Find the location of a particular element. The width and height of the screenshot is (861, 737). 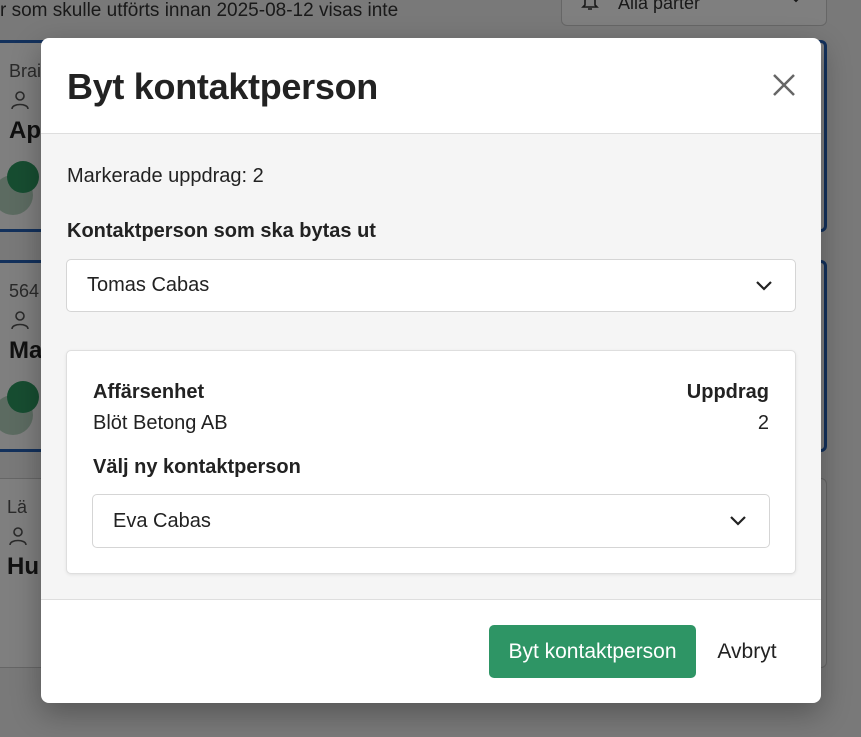

dialog-title: Byt kontaktperson is located at coordinates (222, 86).